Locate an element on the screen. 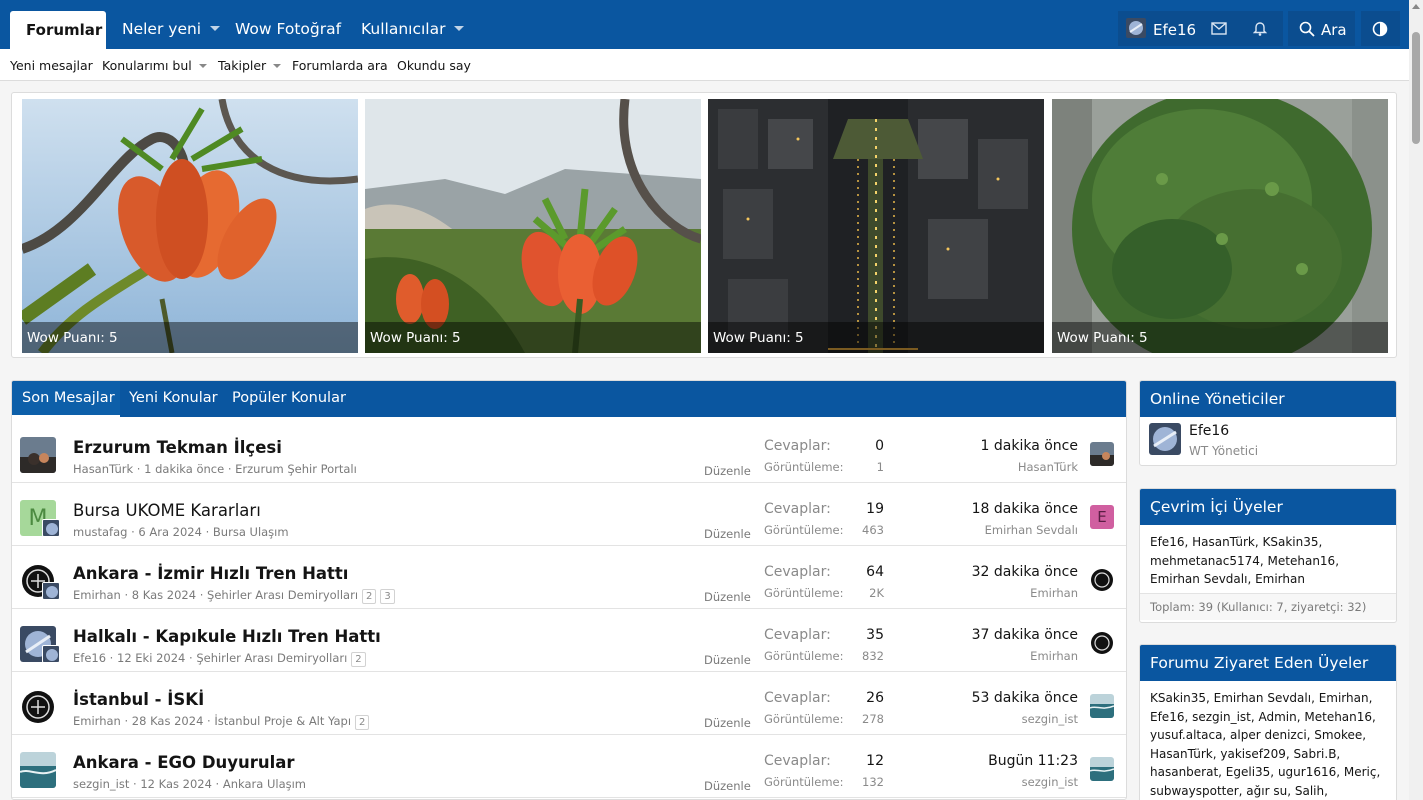  thread-title: İstanbul - İSKİ is located at coordinates (138, 699).